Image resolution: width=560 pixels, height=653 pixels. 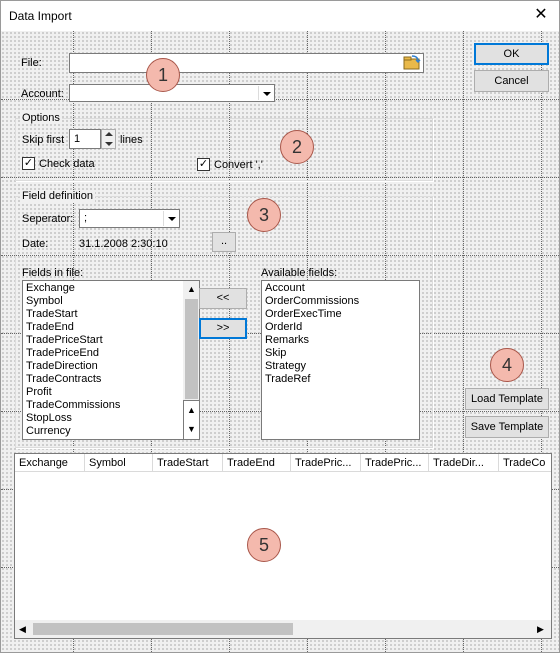 I want to click on field-order-spinner: ▲ ▼, so click(x=191, y=420).